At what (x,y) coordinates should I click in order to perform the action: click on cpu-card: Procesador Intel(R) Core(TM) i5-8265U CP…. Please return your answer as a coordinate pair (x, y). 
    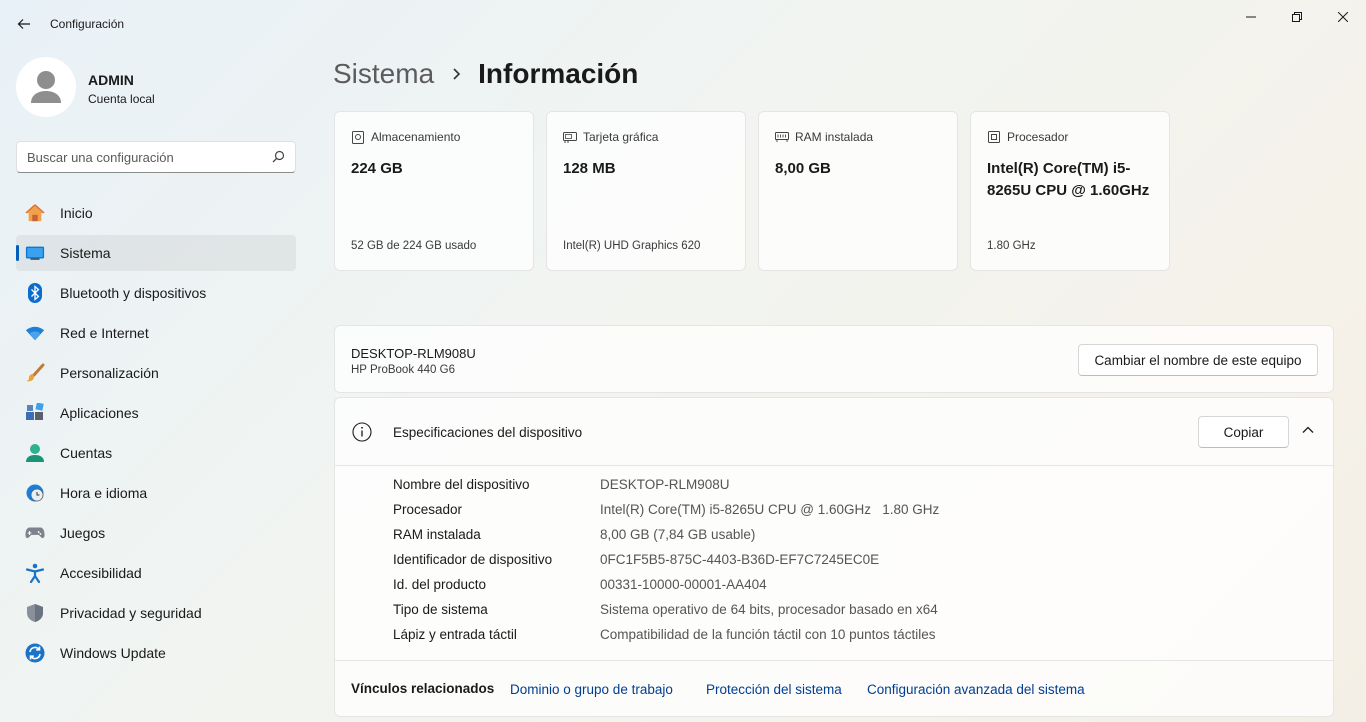
    Looking at the image, I should click on (1070, 191).